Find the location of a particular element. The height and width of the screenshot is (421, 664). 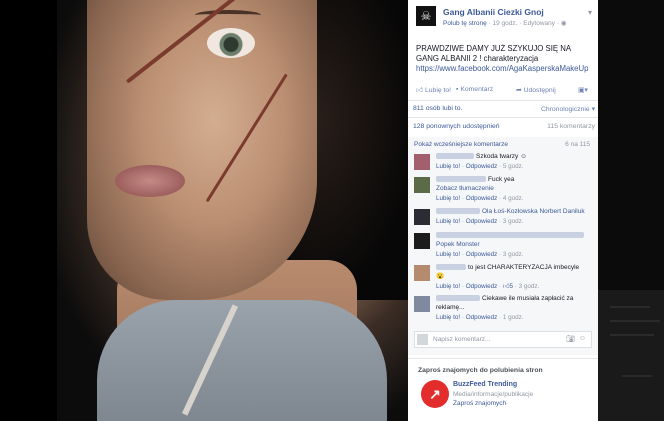

globe-icon: ◉ is located at coordinates (563, 23).